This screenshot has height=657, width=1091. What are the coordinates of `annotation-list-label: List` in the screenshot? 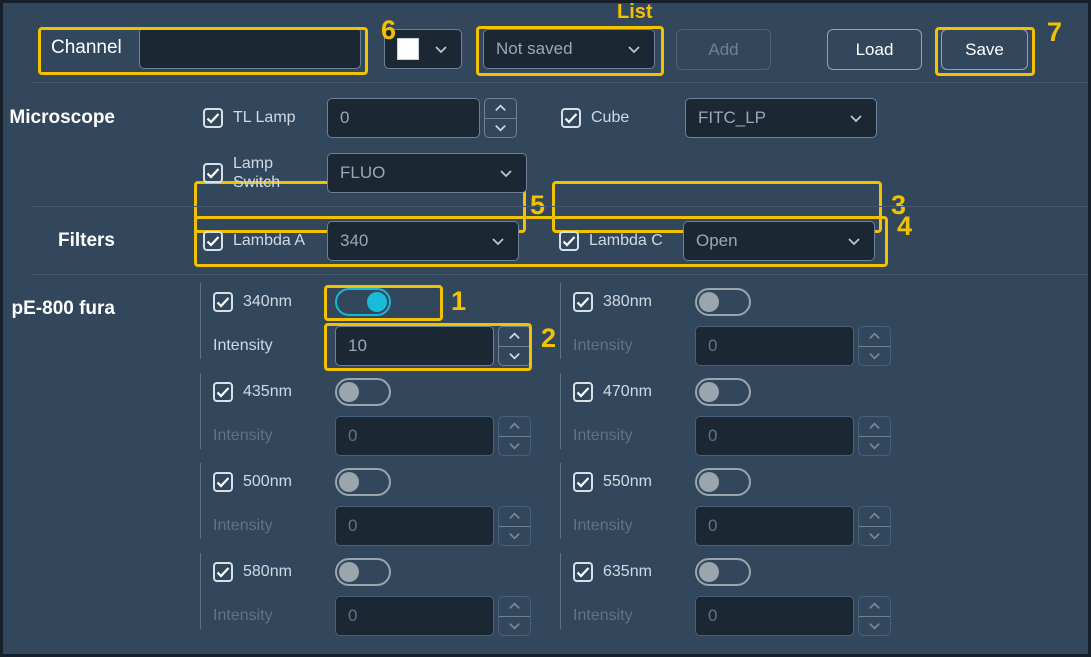 It's located at (635, 12).